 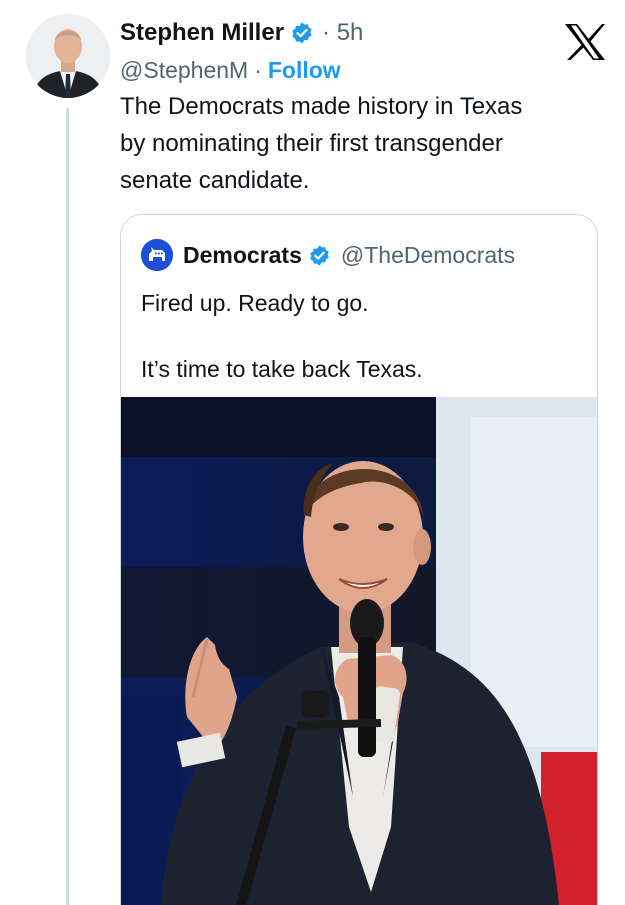 I want to click on tweet-timestamp: · 5h, so click(x=342, y=33).